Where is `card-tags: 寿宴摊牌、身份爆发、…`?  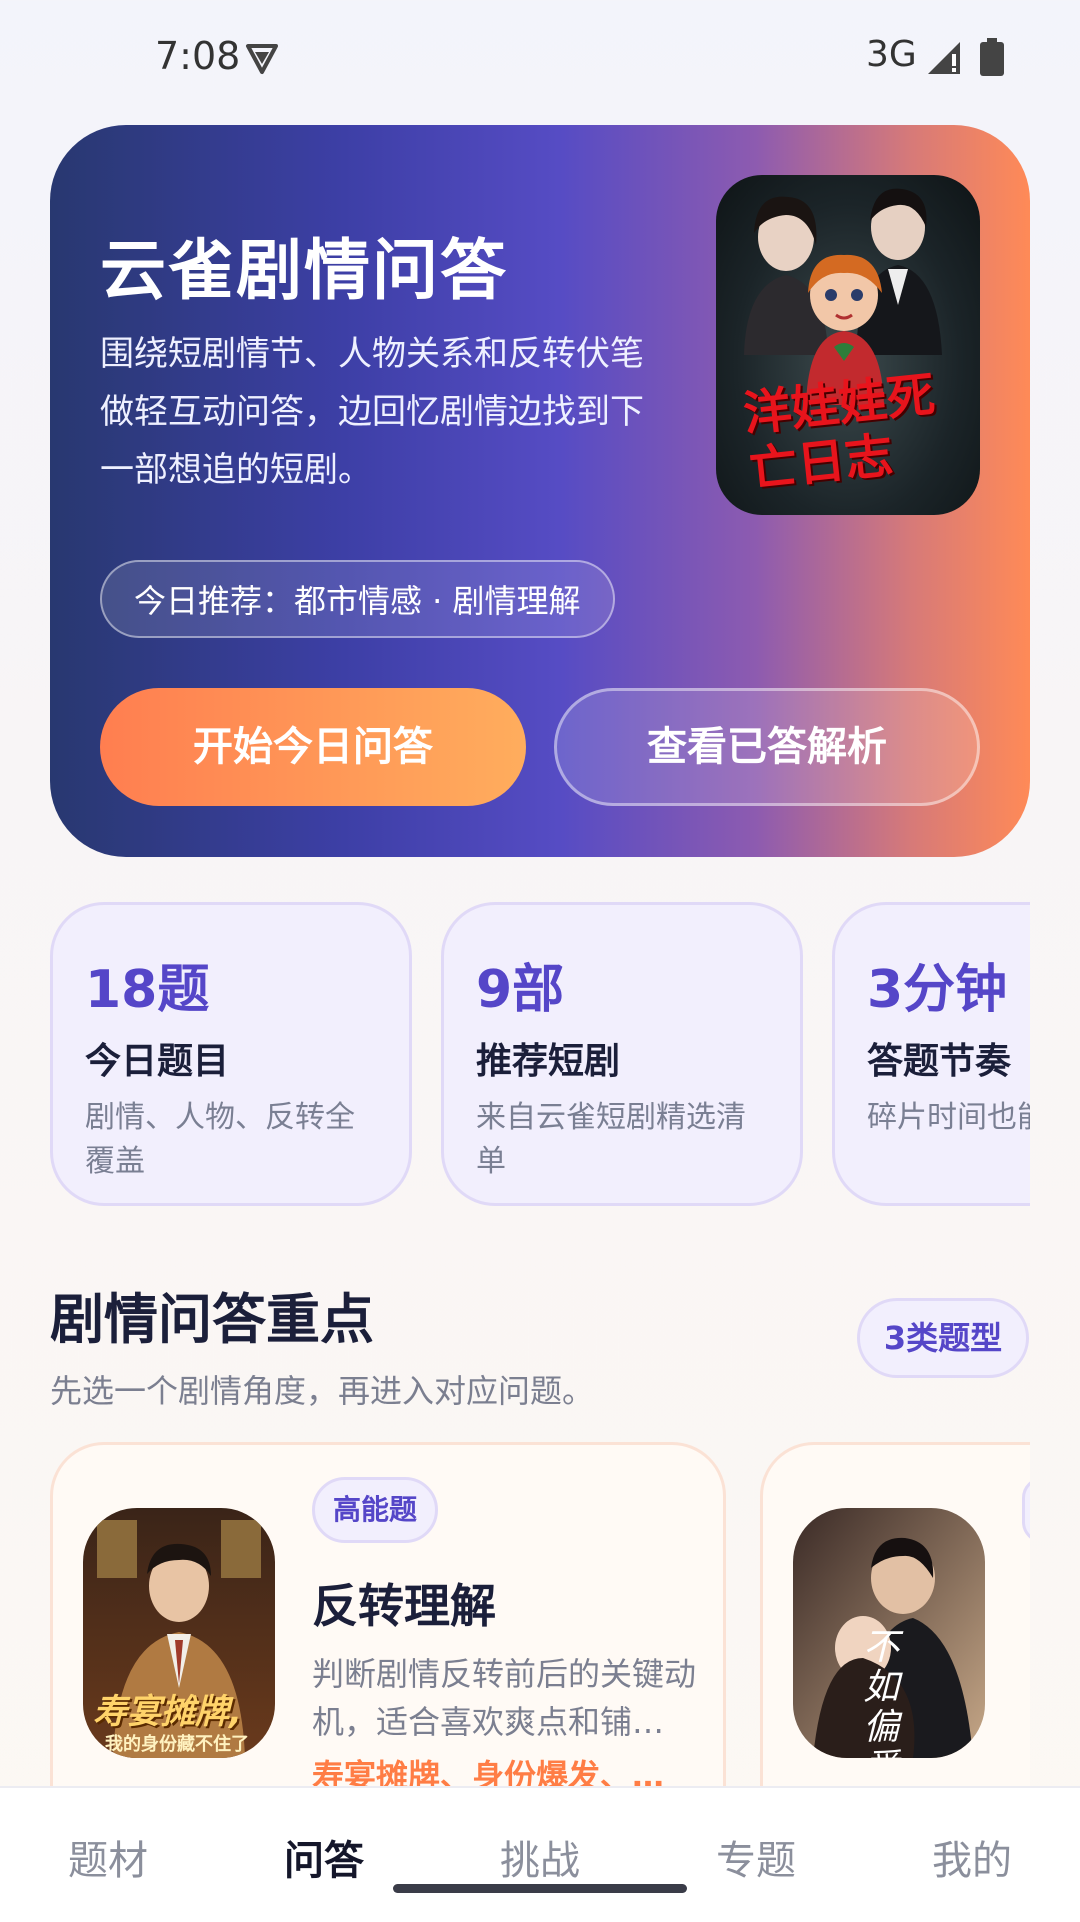 card-tags: 寿宴摊牌、身份爆发、… is located at coordinates (488, 1772).